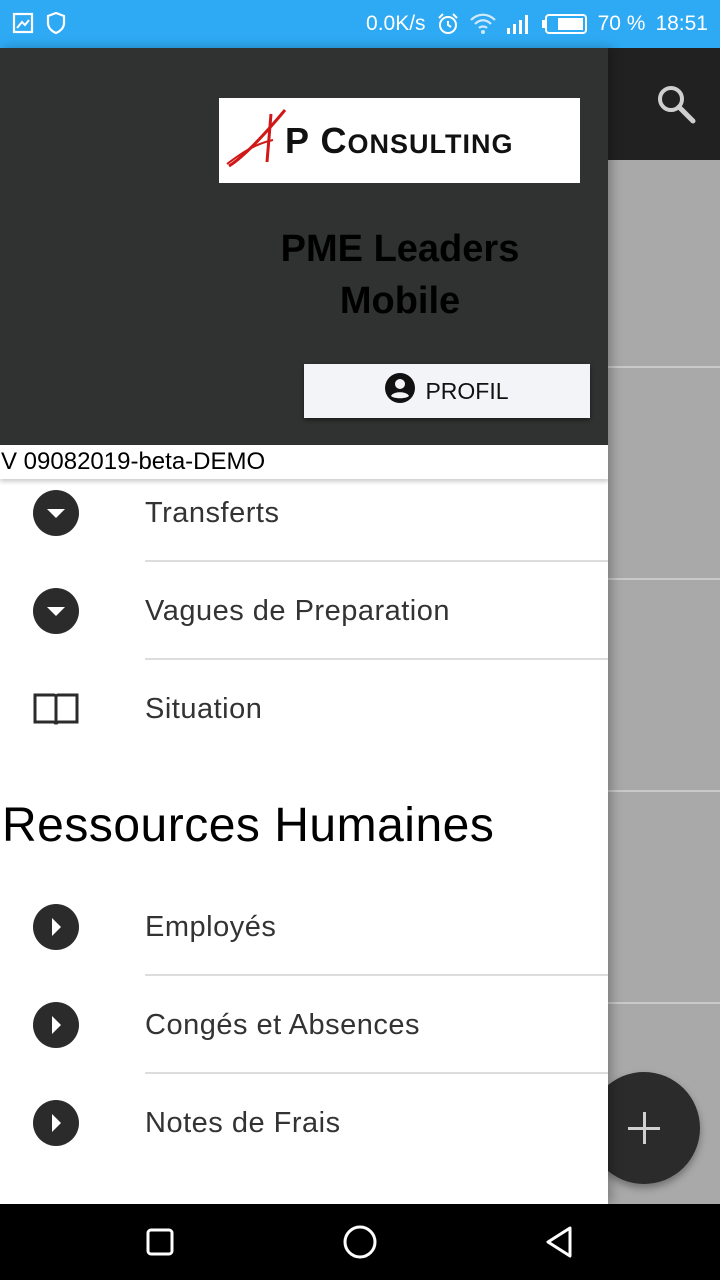 The image size is (720, 1280). What do you see at coordinates (160, 1242) in the screenshot?
I see `recent-apps-icon` at bounding box center [160, 1242].